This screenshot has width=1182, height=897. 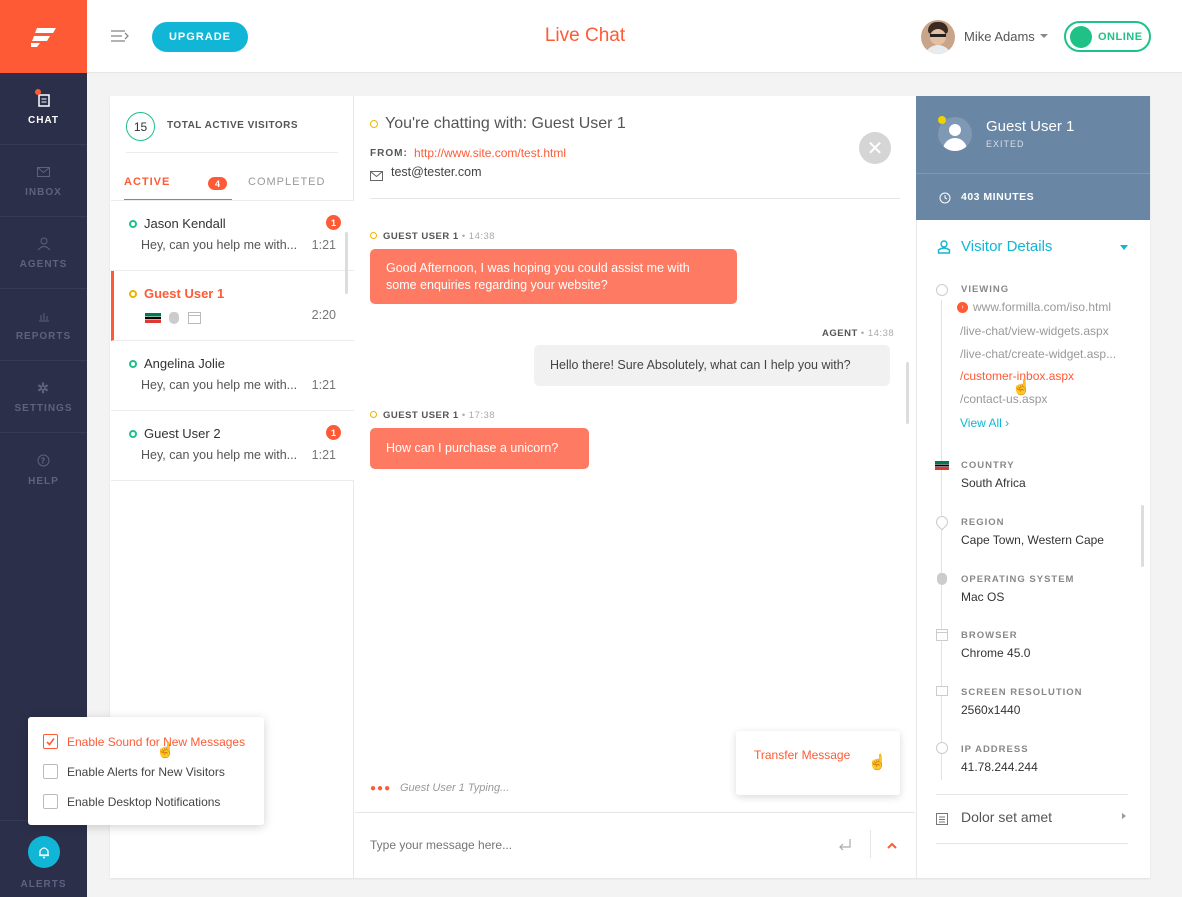 I want to click on chevron-right-icon, so click(x=1124, y=816).